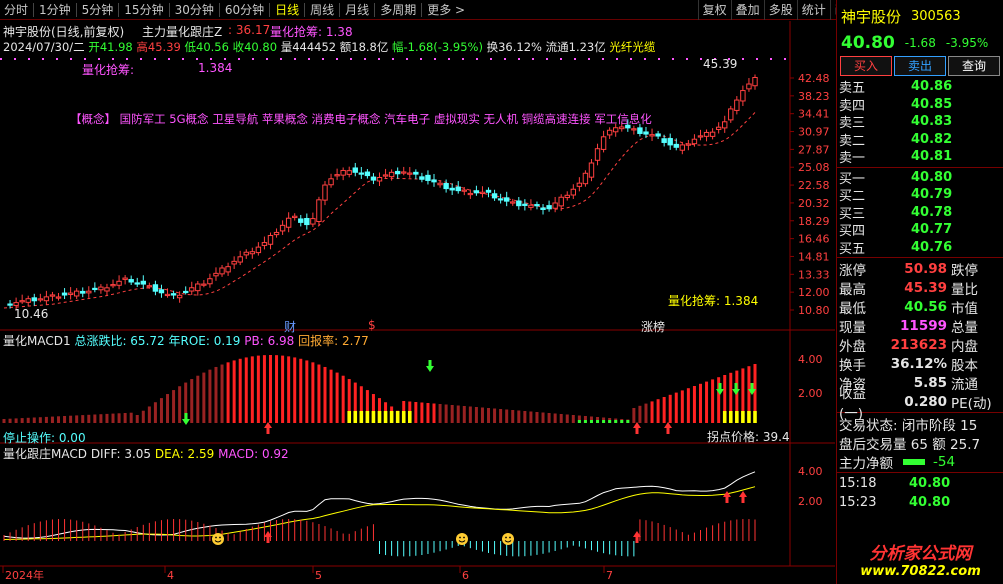 Image resolution: width=1003 pixels, height=584 pixels. I want to click on period-tab-4: 30分钟, so click(194, 10).